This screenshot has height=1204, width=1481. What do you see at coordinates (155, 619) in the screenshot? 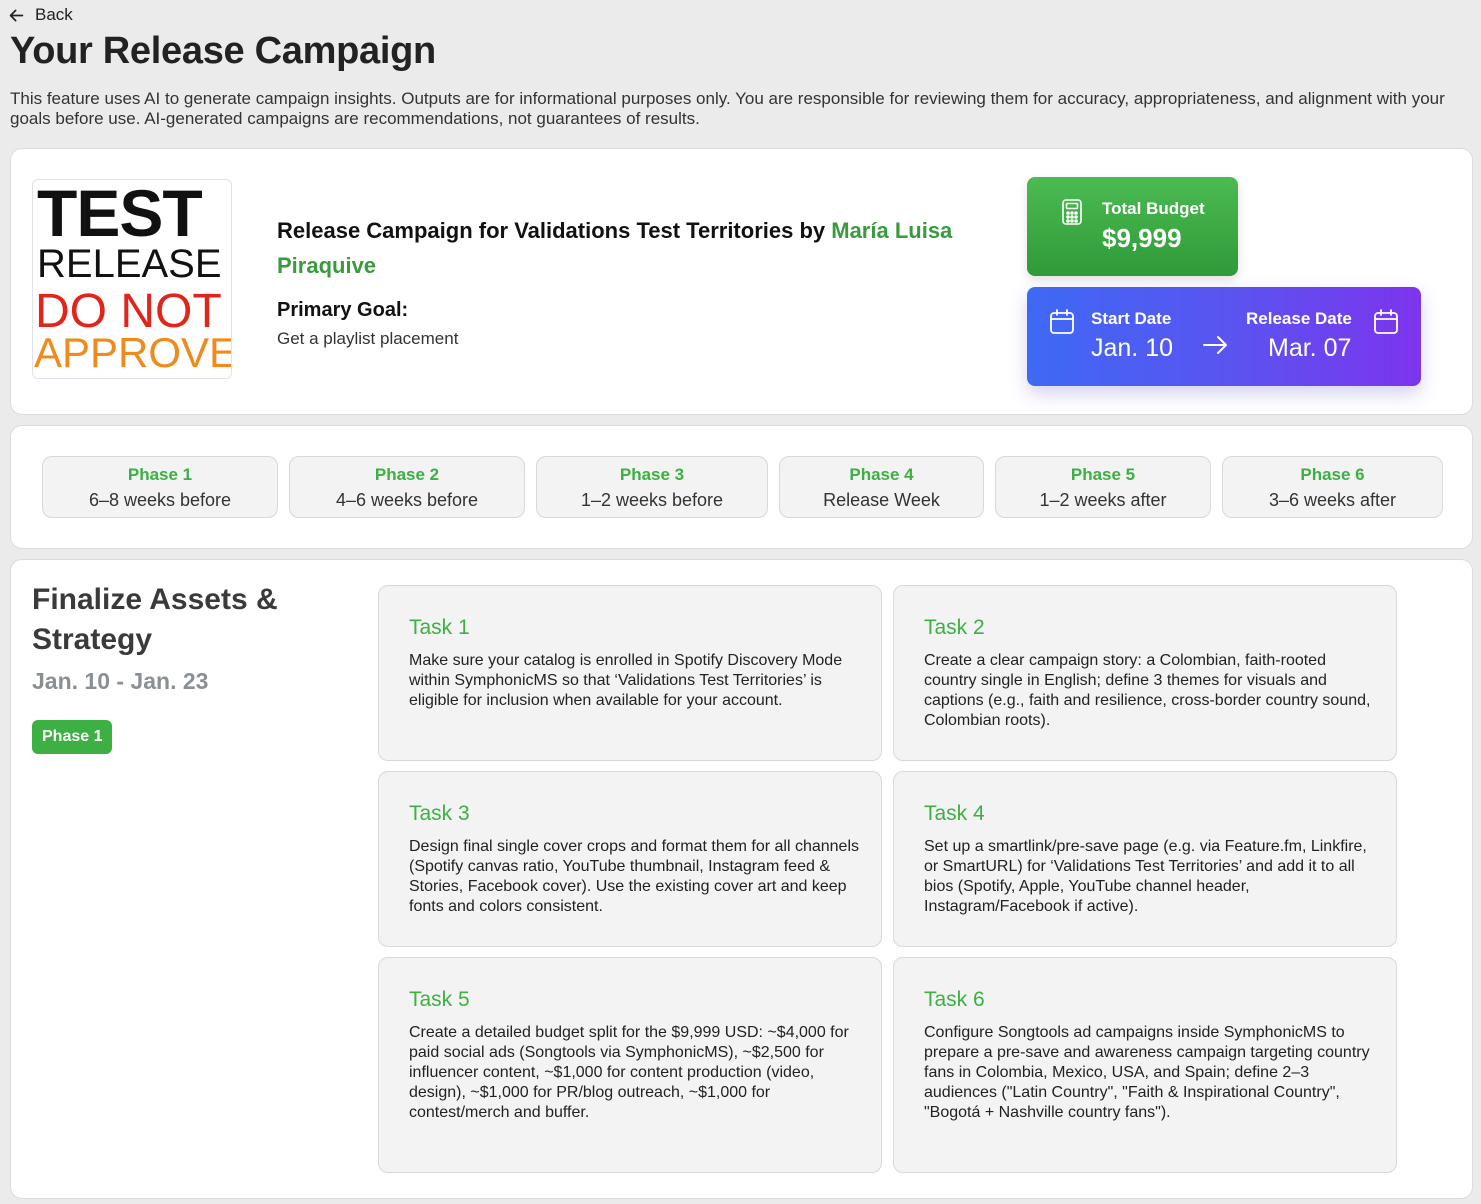
I see `phase-title: Finalize Assets & Strategy` at bounding box center [155, 619].